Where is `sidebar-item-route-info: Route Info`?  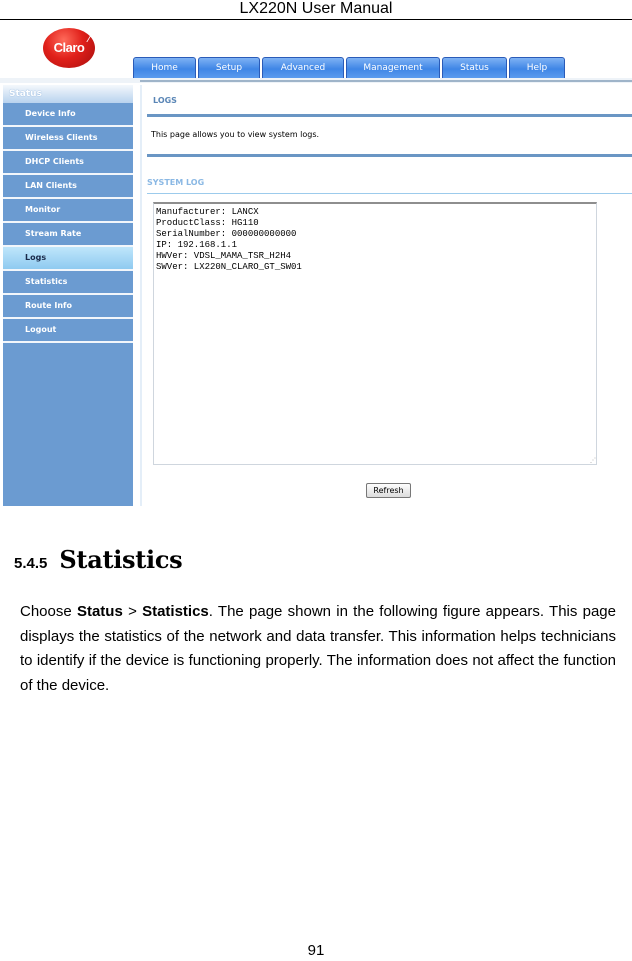
sidebar-item-route-info: Route Info is located at coordinates (68, 307).